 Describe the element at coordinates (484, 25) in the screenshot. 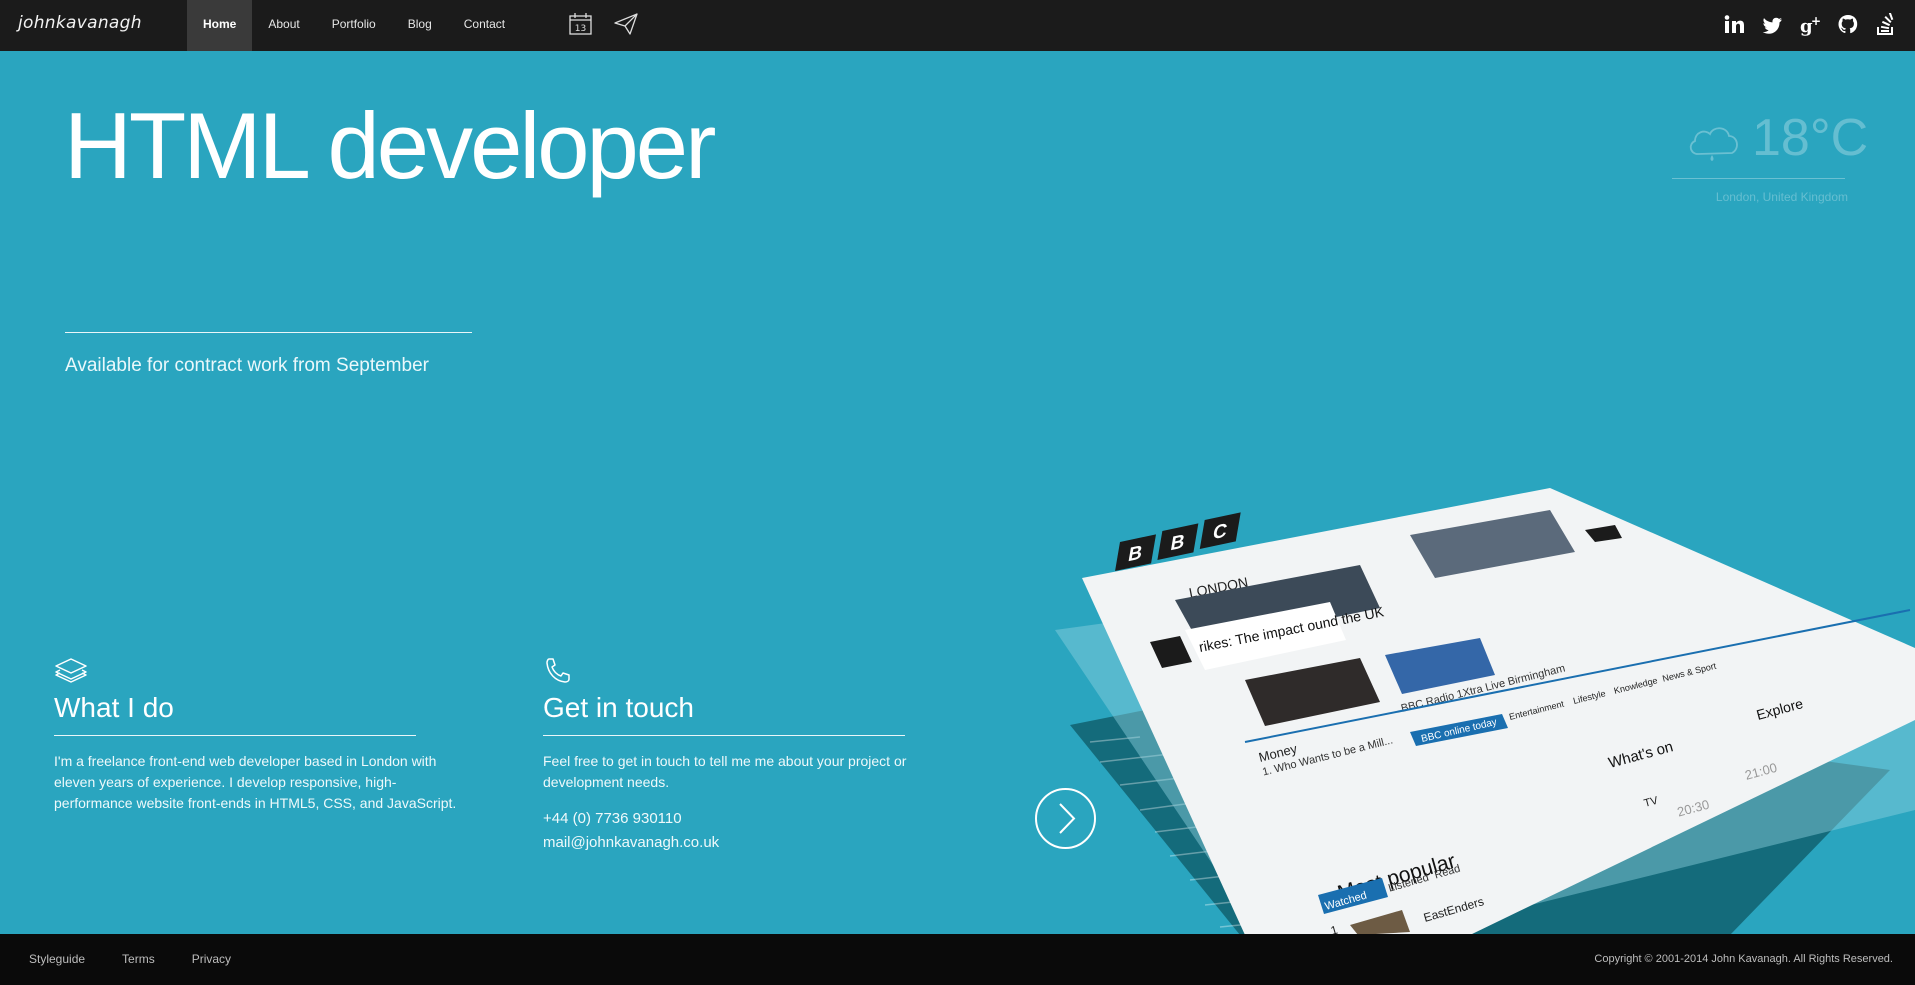

I see `nav-contact: Contact` at that location.